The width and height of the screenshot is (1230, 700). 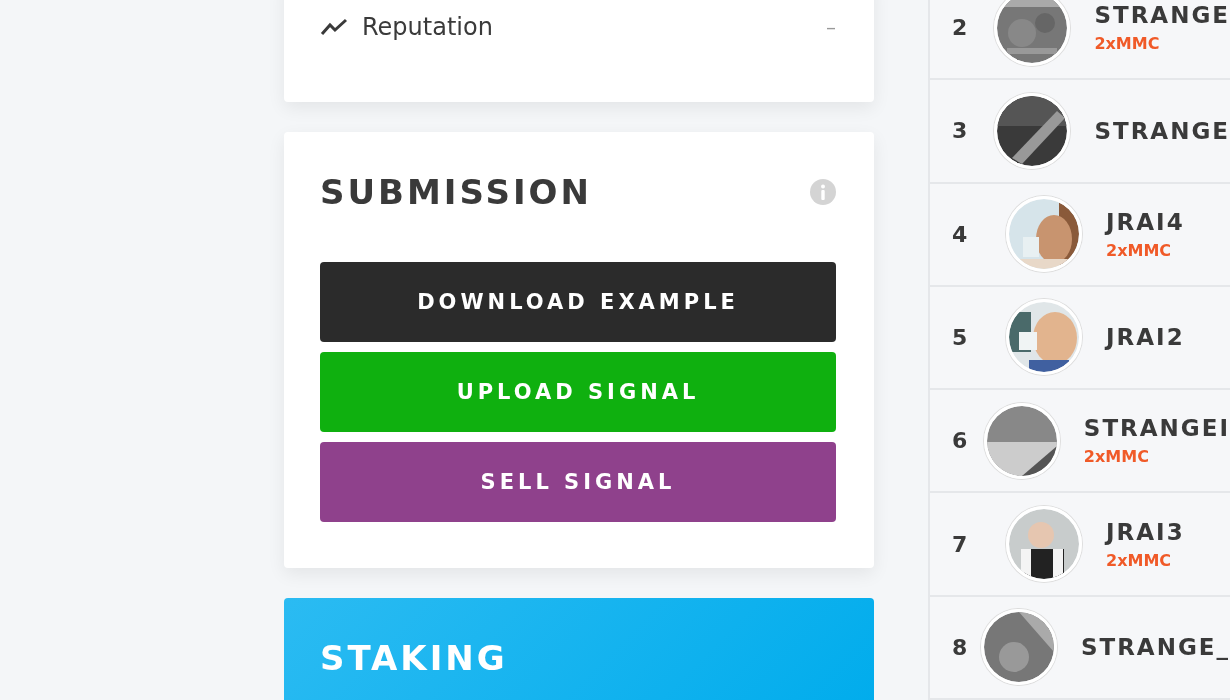 I want to click on rank-number: 8, so click(x=960, y=647).